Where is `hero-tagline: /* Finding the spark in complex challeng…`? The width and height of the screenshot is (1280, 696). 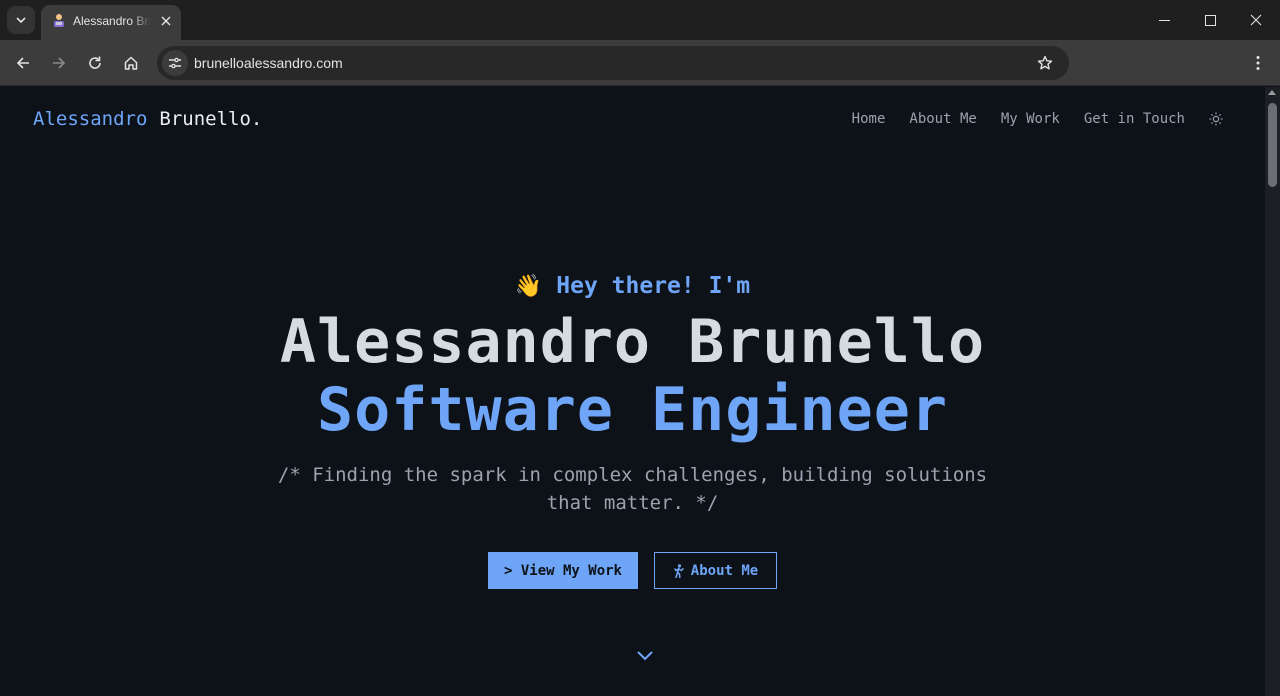 hero-tagline: /* Finding the spark in complex challeng… is located at coordinates (632, 489).